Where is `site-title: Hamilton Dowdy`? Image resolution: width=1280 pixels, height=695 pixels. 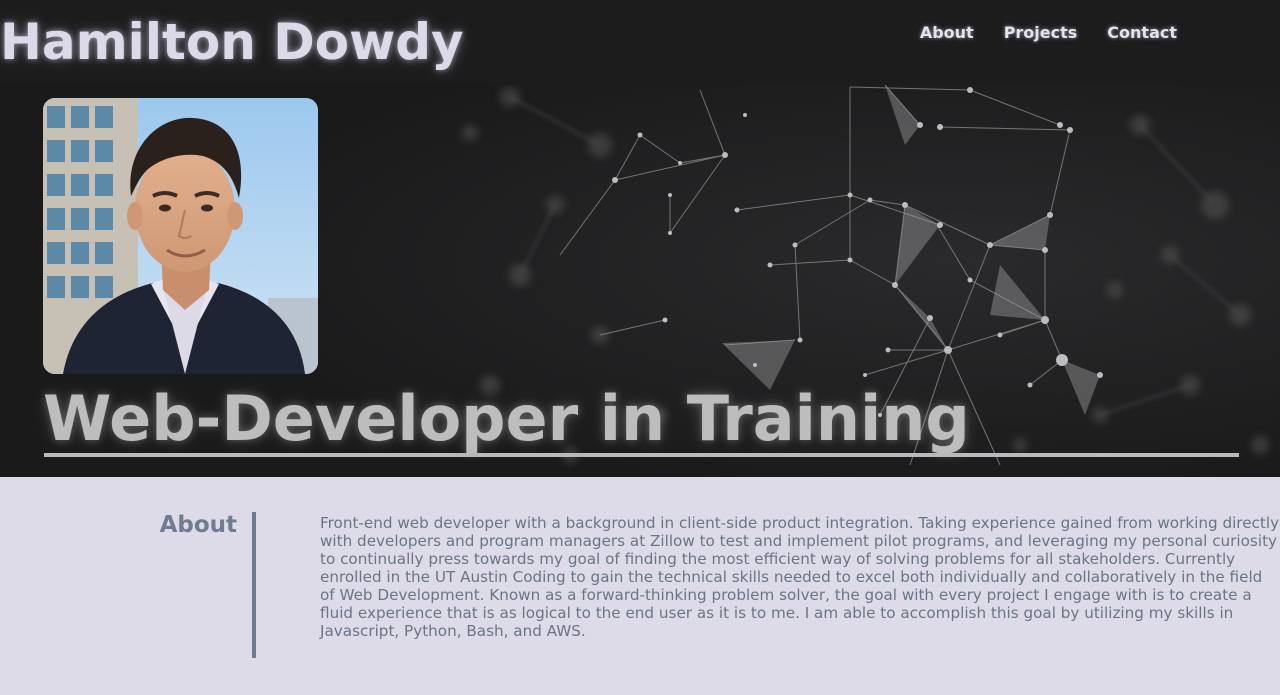 site-title: Hamilton Dowdy is located at coordinates (232, 42).